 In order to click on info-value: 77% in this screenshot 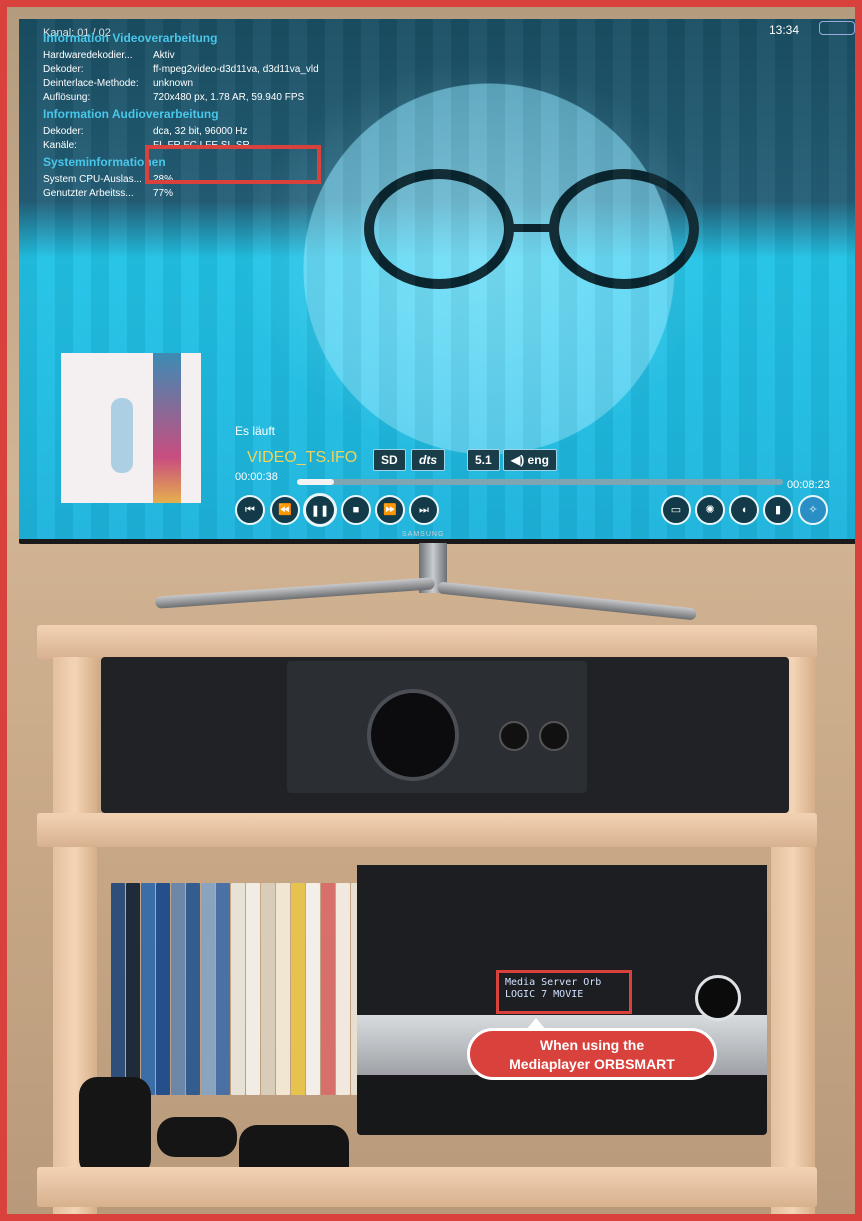, I will do `click(163, 193)`.